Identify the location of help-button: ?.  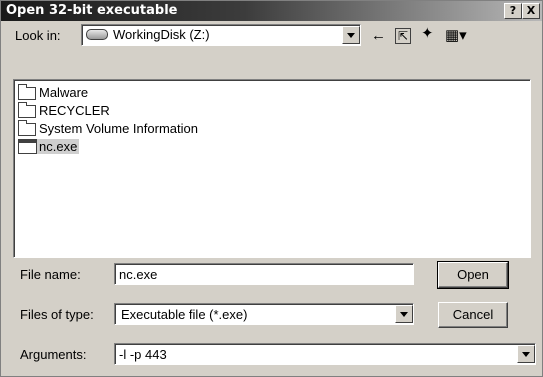
(513, 11).